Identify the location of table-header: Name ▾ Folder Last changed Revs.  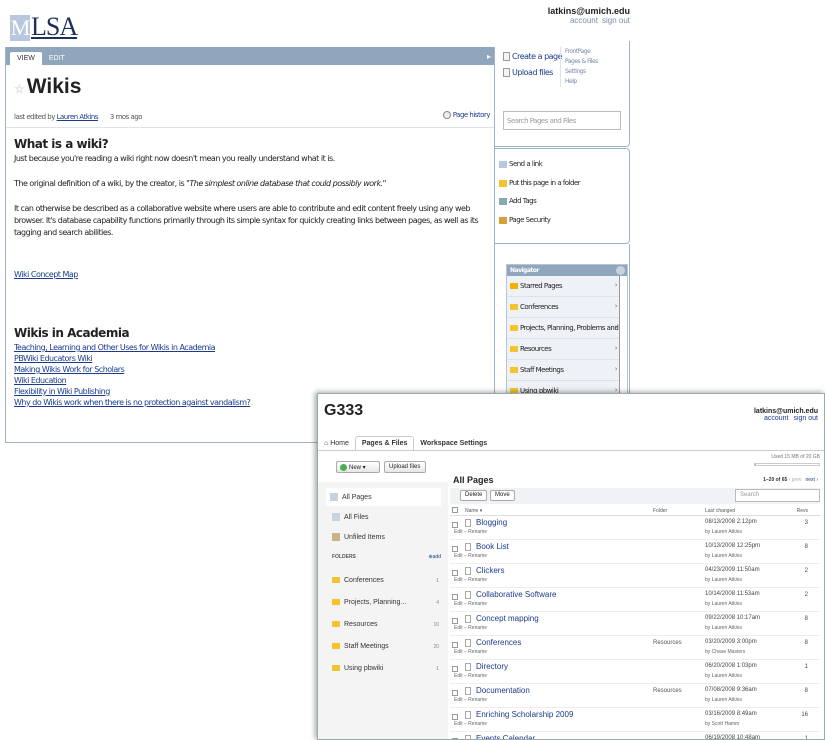
(635, 511).